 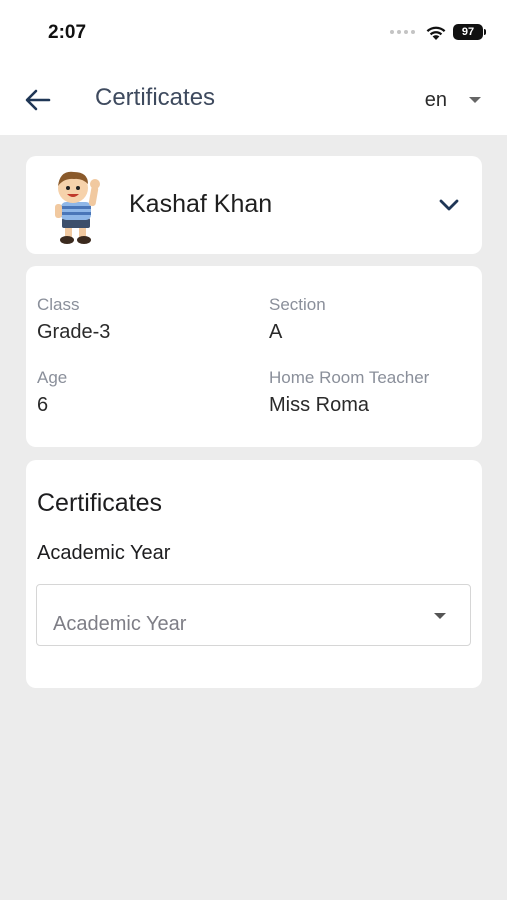 I want to click on status-time: 2:07, so click(x=67, y=32).